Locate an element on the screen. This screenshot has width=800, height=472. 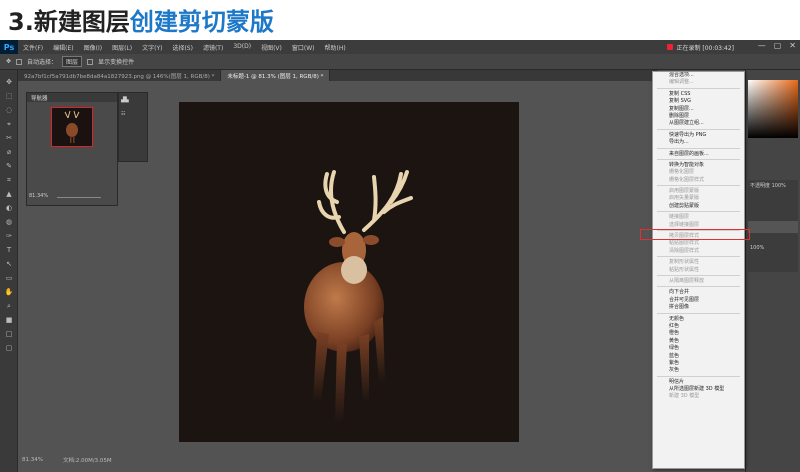
foreground-tool-icon: ■ is located at coordinates (9, 320).